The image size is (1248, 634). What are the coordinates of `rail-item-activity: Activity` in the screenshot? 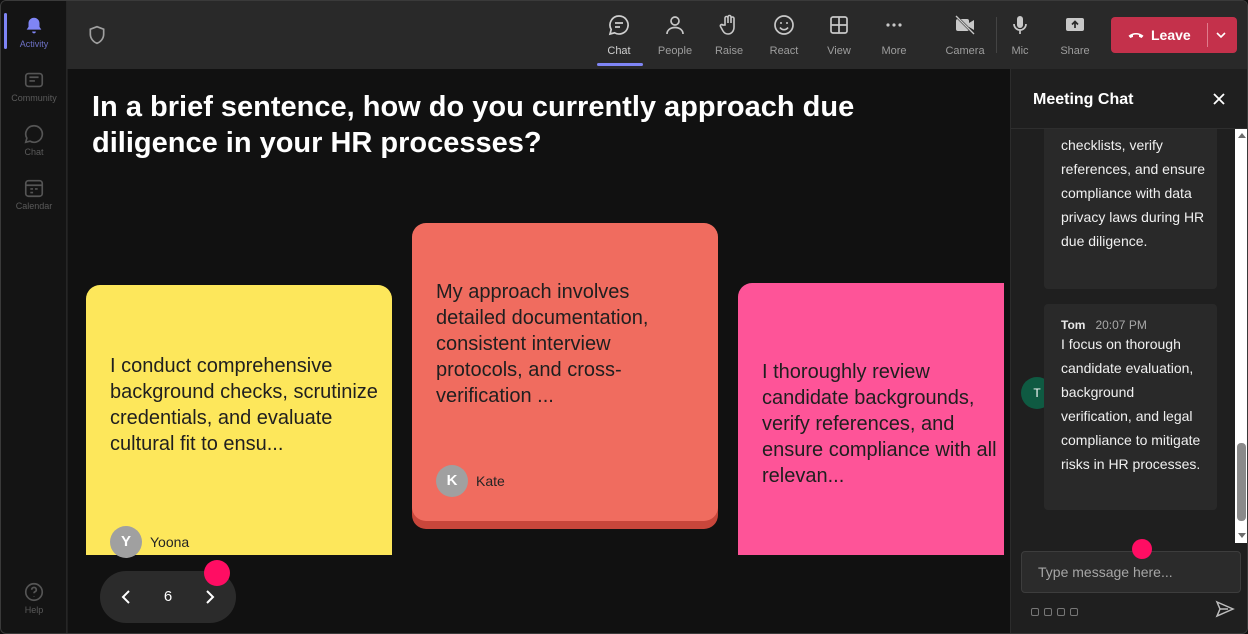 It's located at (34, 31).